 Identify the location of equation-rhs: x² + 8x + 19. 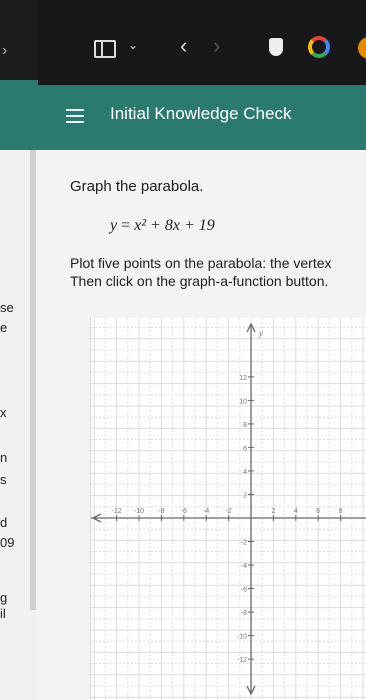
(174, 225).